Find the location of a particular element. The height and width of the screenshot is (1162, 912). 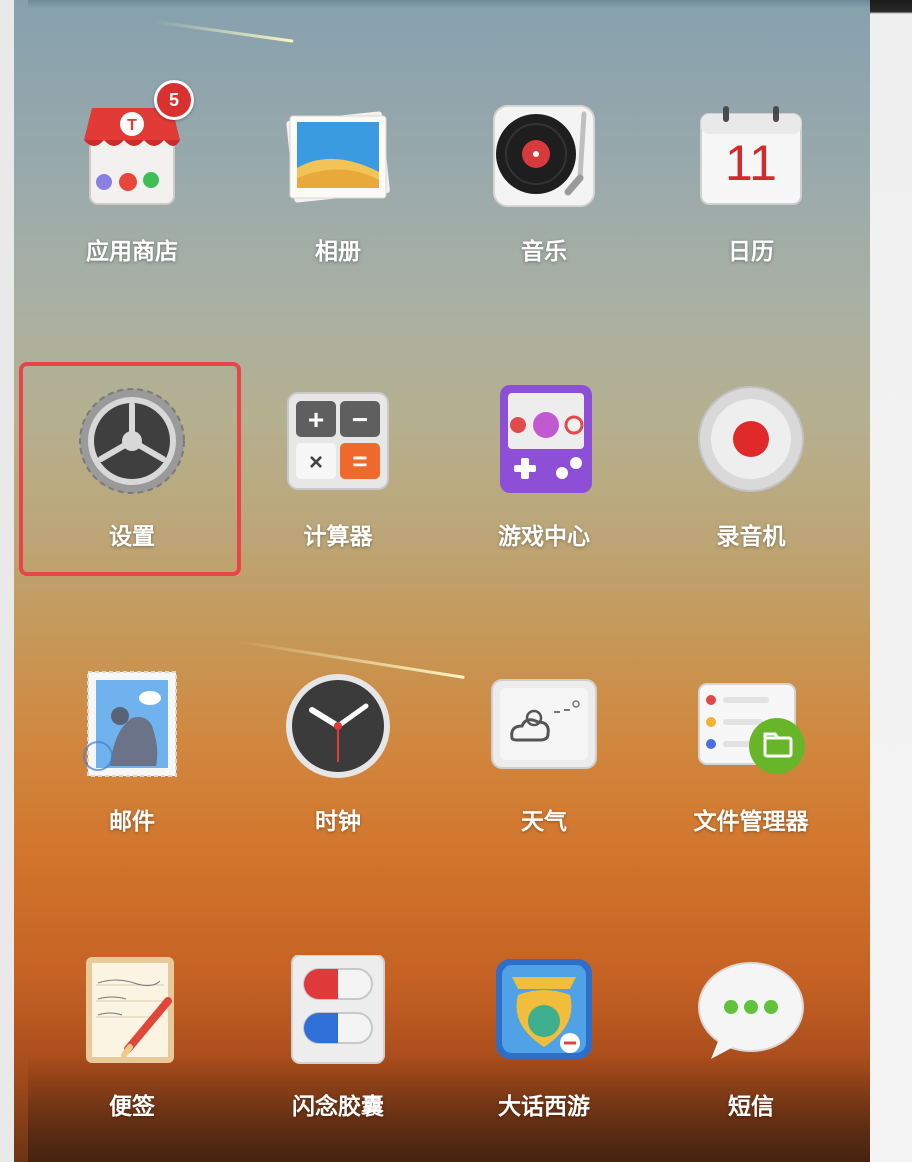

app-label: 便签 is located at coordinates (132, 1107).